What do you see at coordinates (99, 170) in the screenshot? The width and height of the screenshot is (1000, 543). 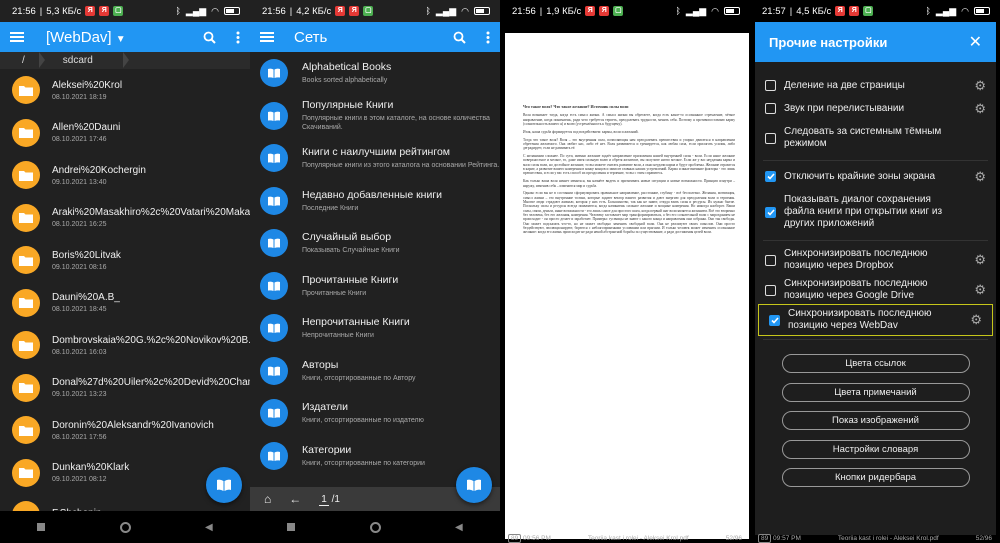 I see `file-name: Andrei%20Kochergin` at bounding box center [99, 170].